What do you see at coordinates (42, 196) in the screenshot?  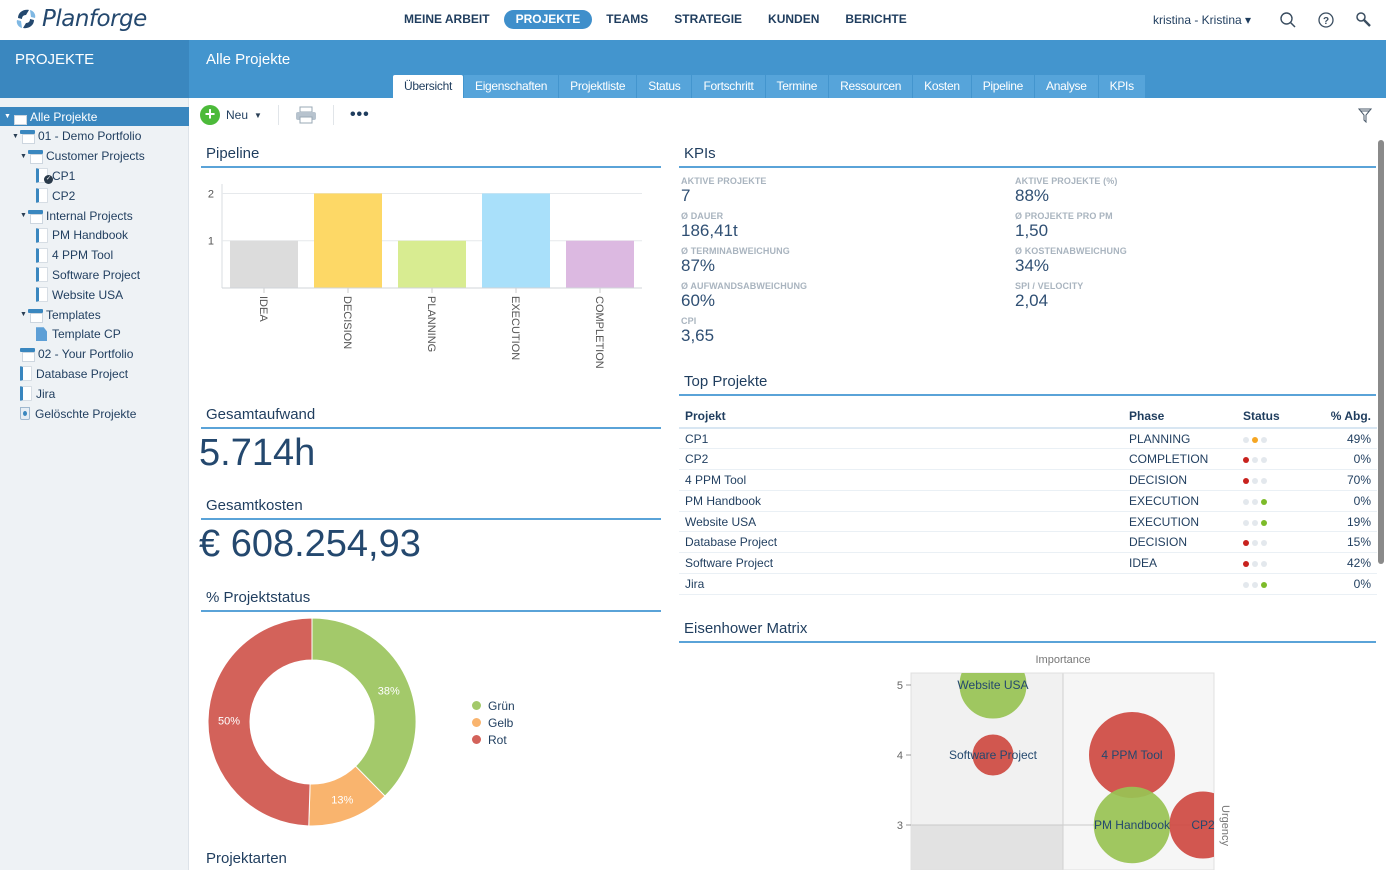 I see `project-icon` at bounding box center [42, 196].